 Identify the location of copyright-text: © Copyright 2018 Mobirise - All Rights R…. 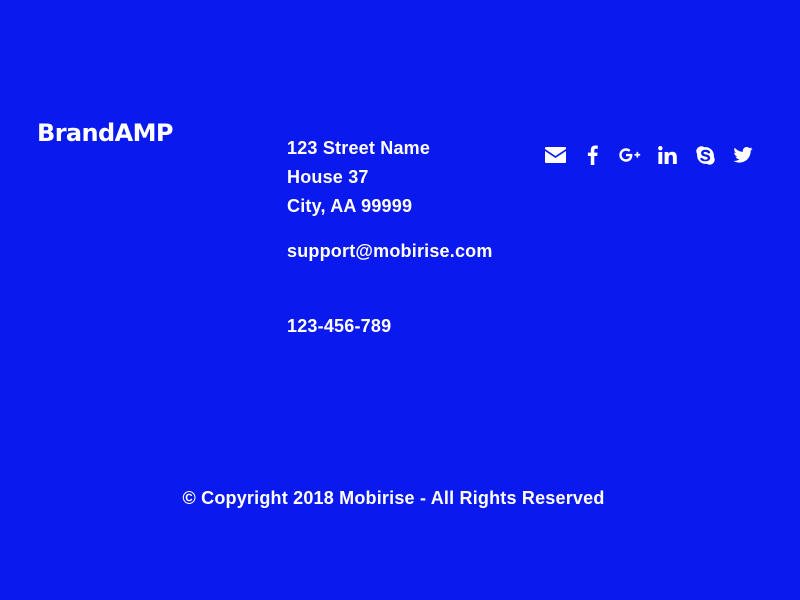
(393, 498).